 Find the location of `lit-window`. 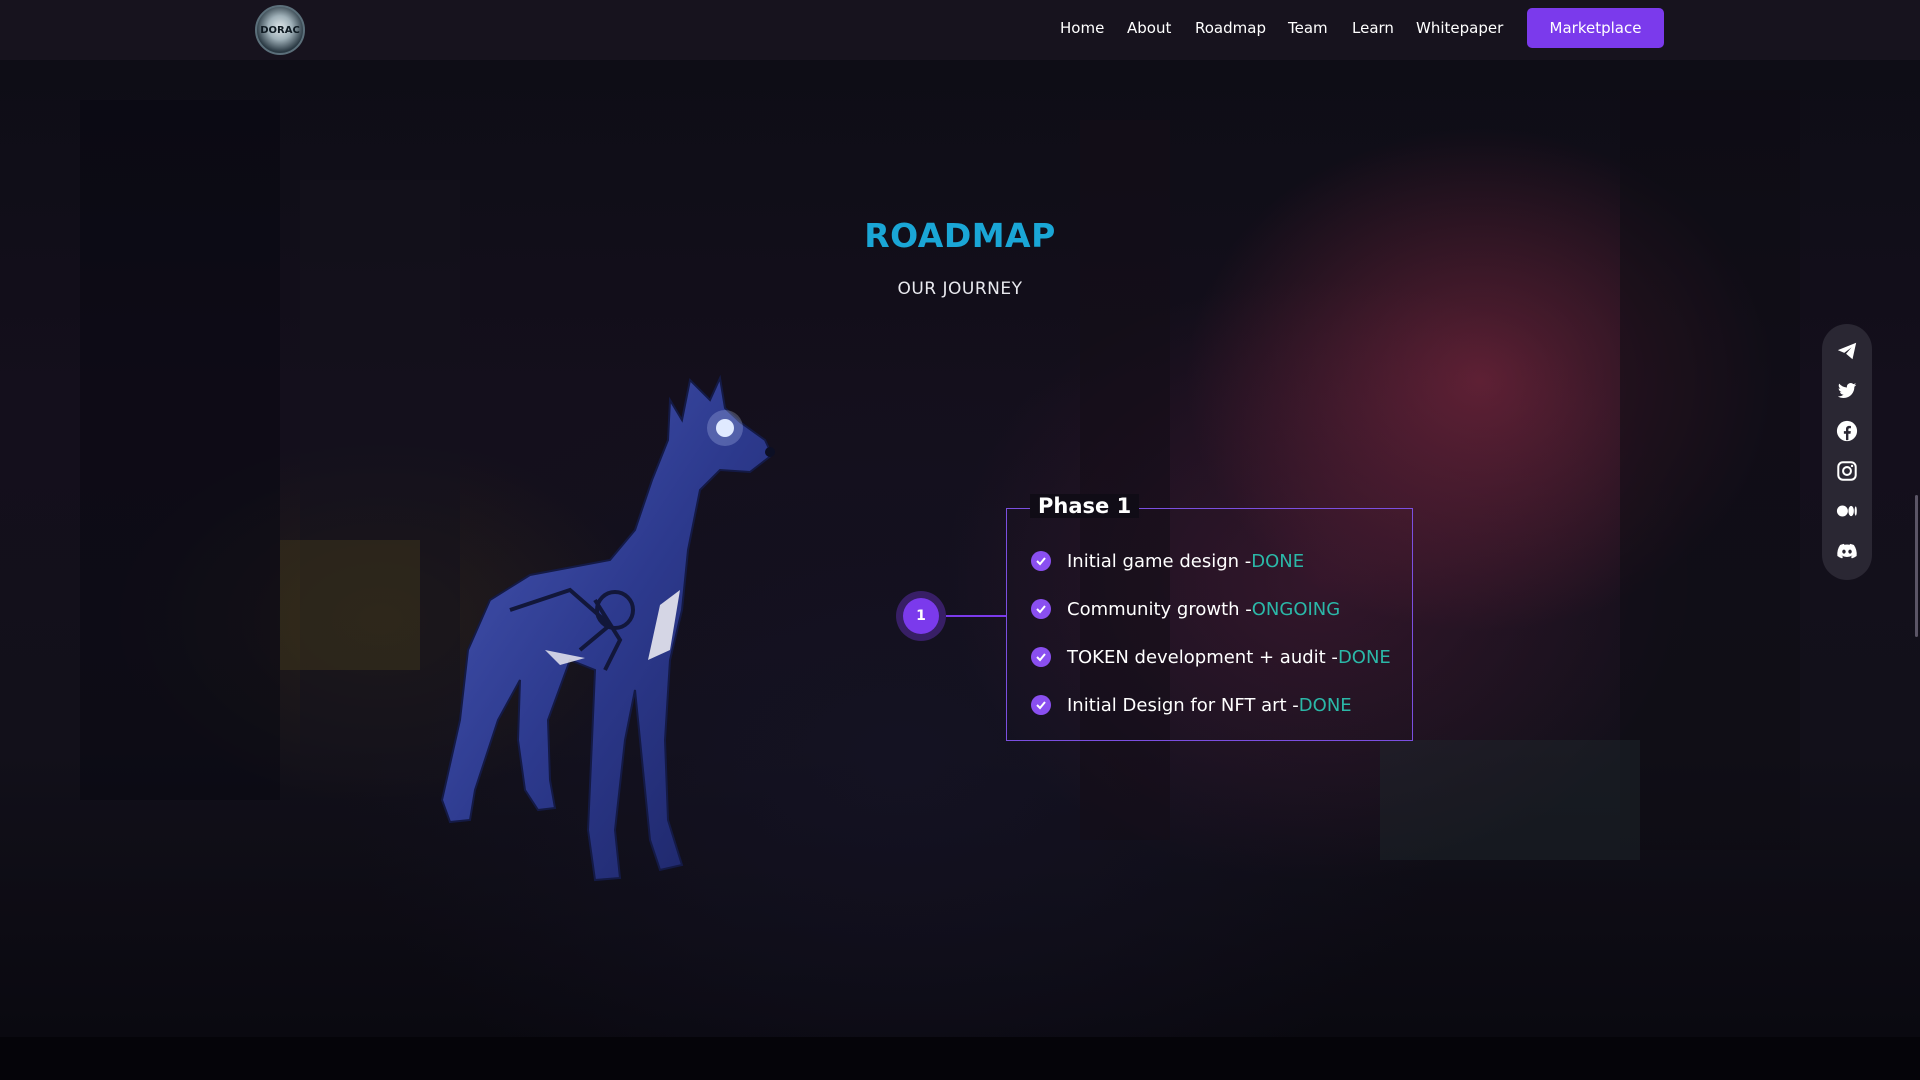

lit-window is located at coordinates (350, 605).